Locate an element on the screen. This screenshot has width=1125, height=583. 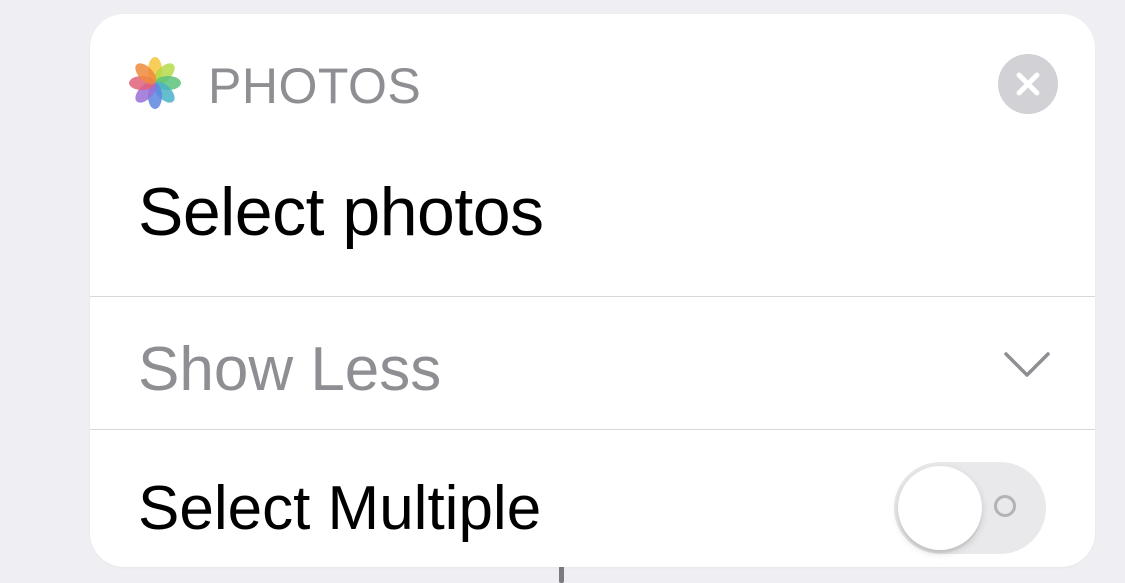
select-multiple-toggle is located at coordinates (970, 508).